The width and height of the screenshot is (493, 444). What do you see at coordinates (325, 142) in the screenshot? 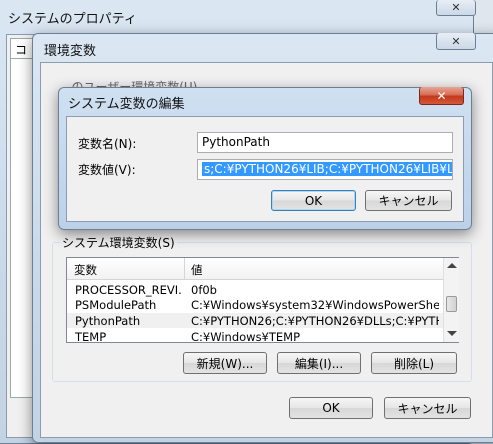
I see `variable-name-input: PythonPath` at bounding box center [325, 142].